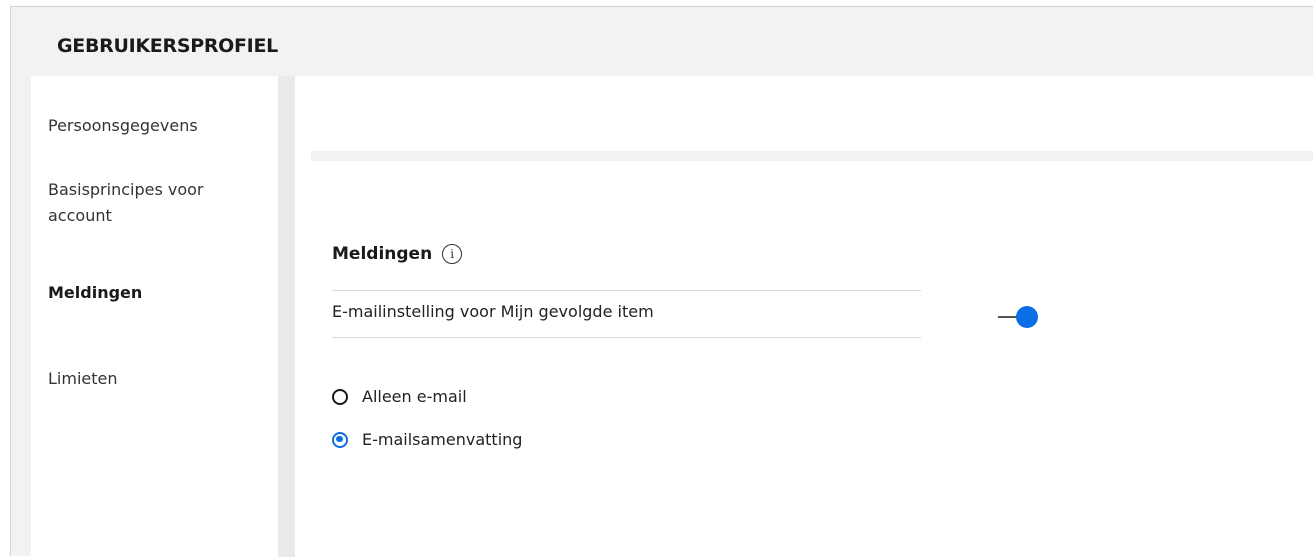 The height and width of the screenshot is (557, 1313). I want to click on page-title: GEBRUIKERSPROFIEL, so click(167, 46).